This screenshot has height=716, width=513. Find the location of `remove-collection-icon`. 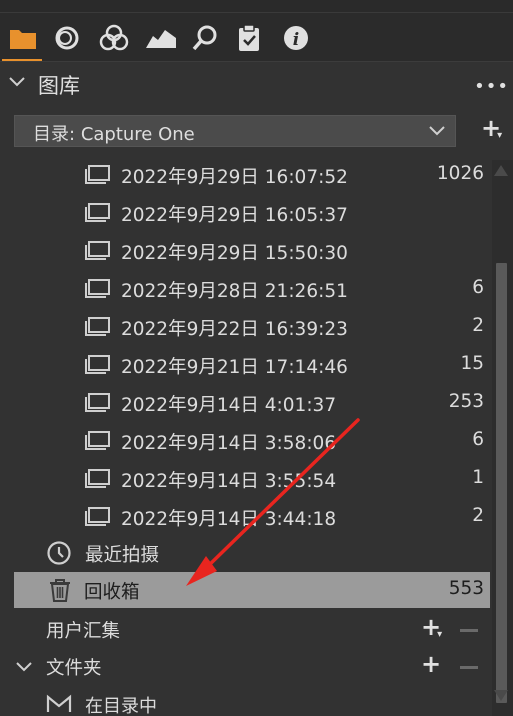

remove-collection-icon is located at coordinates (469, 630).